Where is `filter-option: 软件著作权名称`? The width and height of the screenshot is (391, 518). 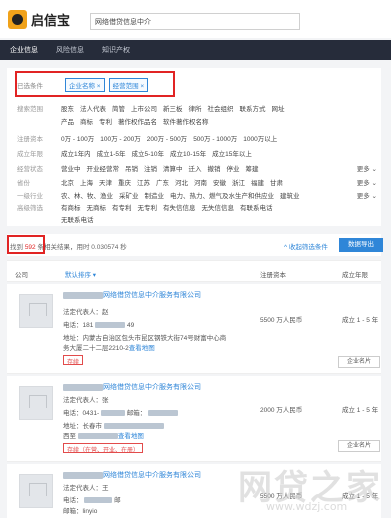 filter-option: 软件著作权名称 is located at coordinates (186, 121).